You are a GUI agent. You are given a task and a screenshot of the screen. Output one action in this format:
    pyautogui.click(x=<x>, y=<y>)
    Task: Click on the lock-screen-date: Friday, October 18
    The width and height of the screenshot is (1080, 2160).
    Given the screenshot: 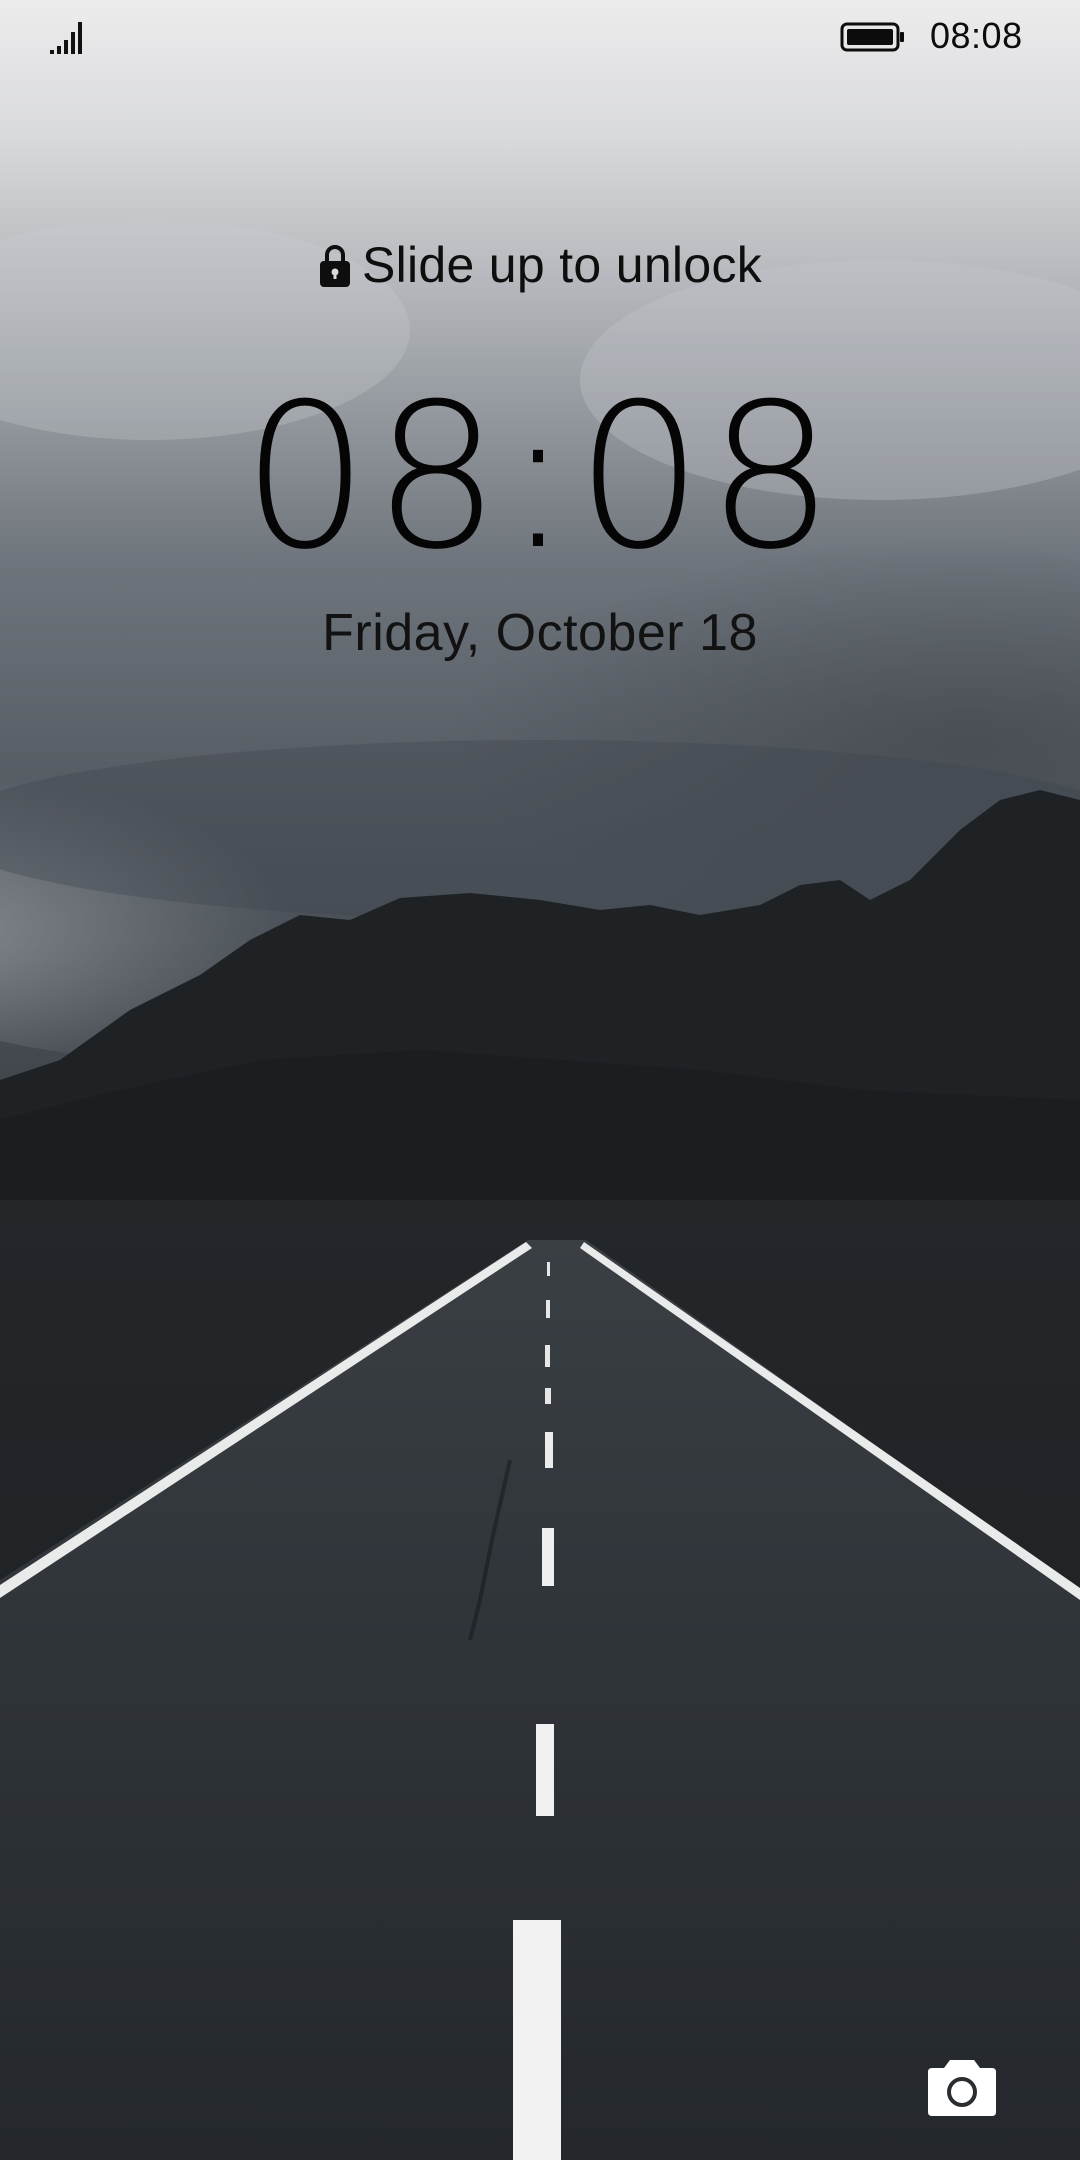 What is the action you would take?
    pyautogui.click(x=540, y=633)
    